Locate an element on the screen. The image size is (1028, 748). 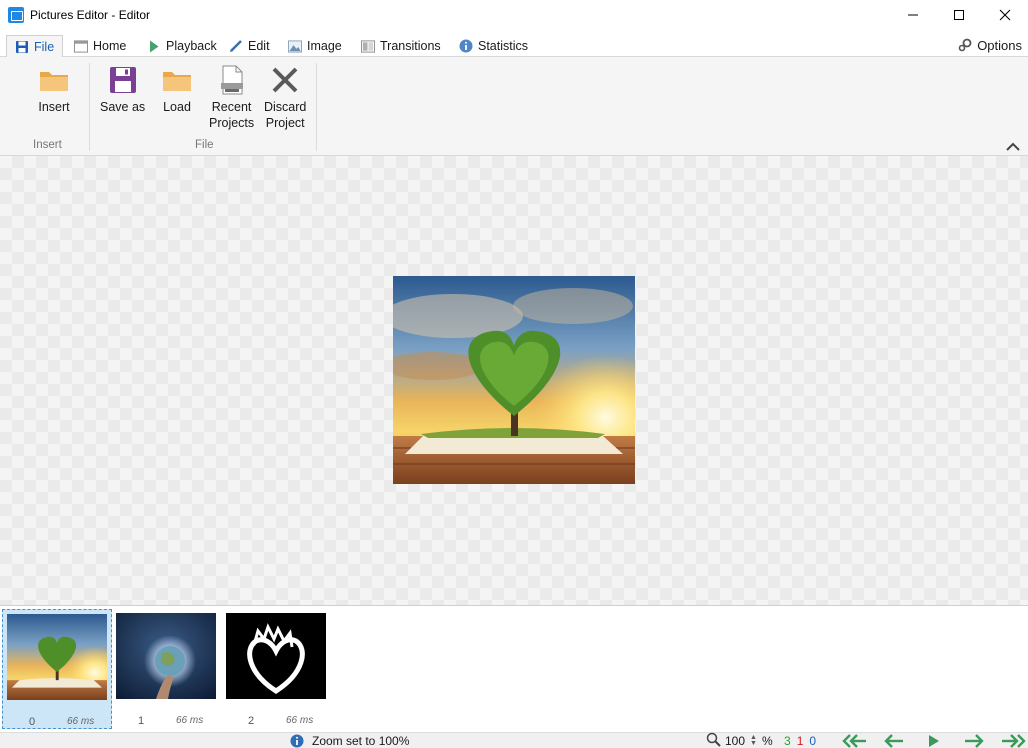
tab-playback: Playback is located at coordinates (182, 46).